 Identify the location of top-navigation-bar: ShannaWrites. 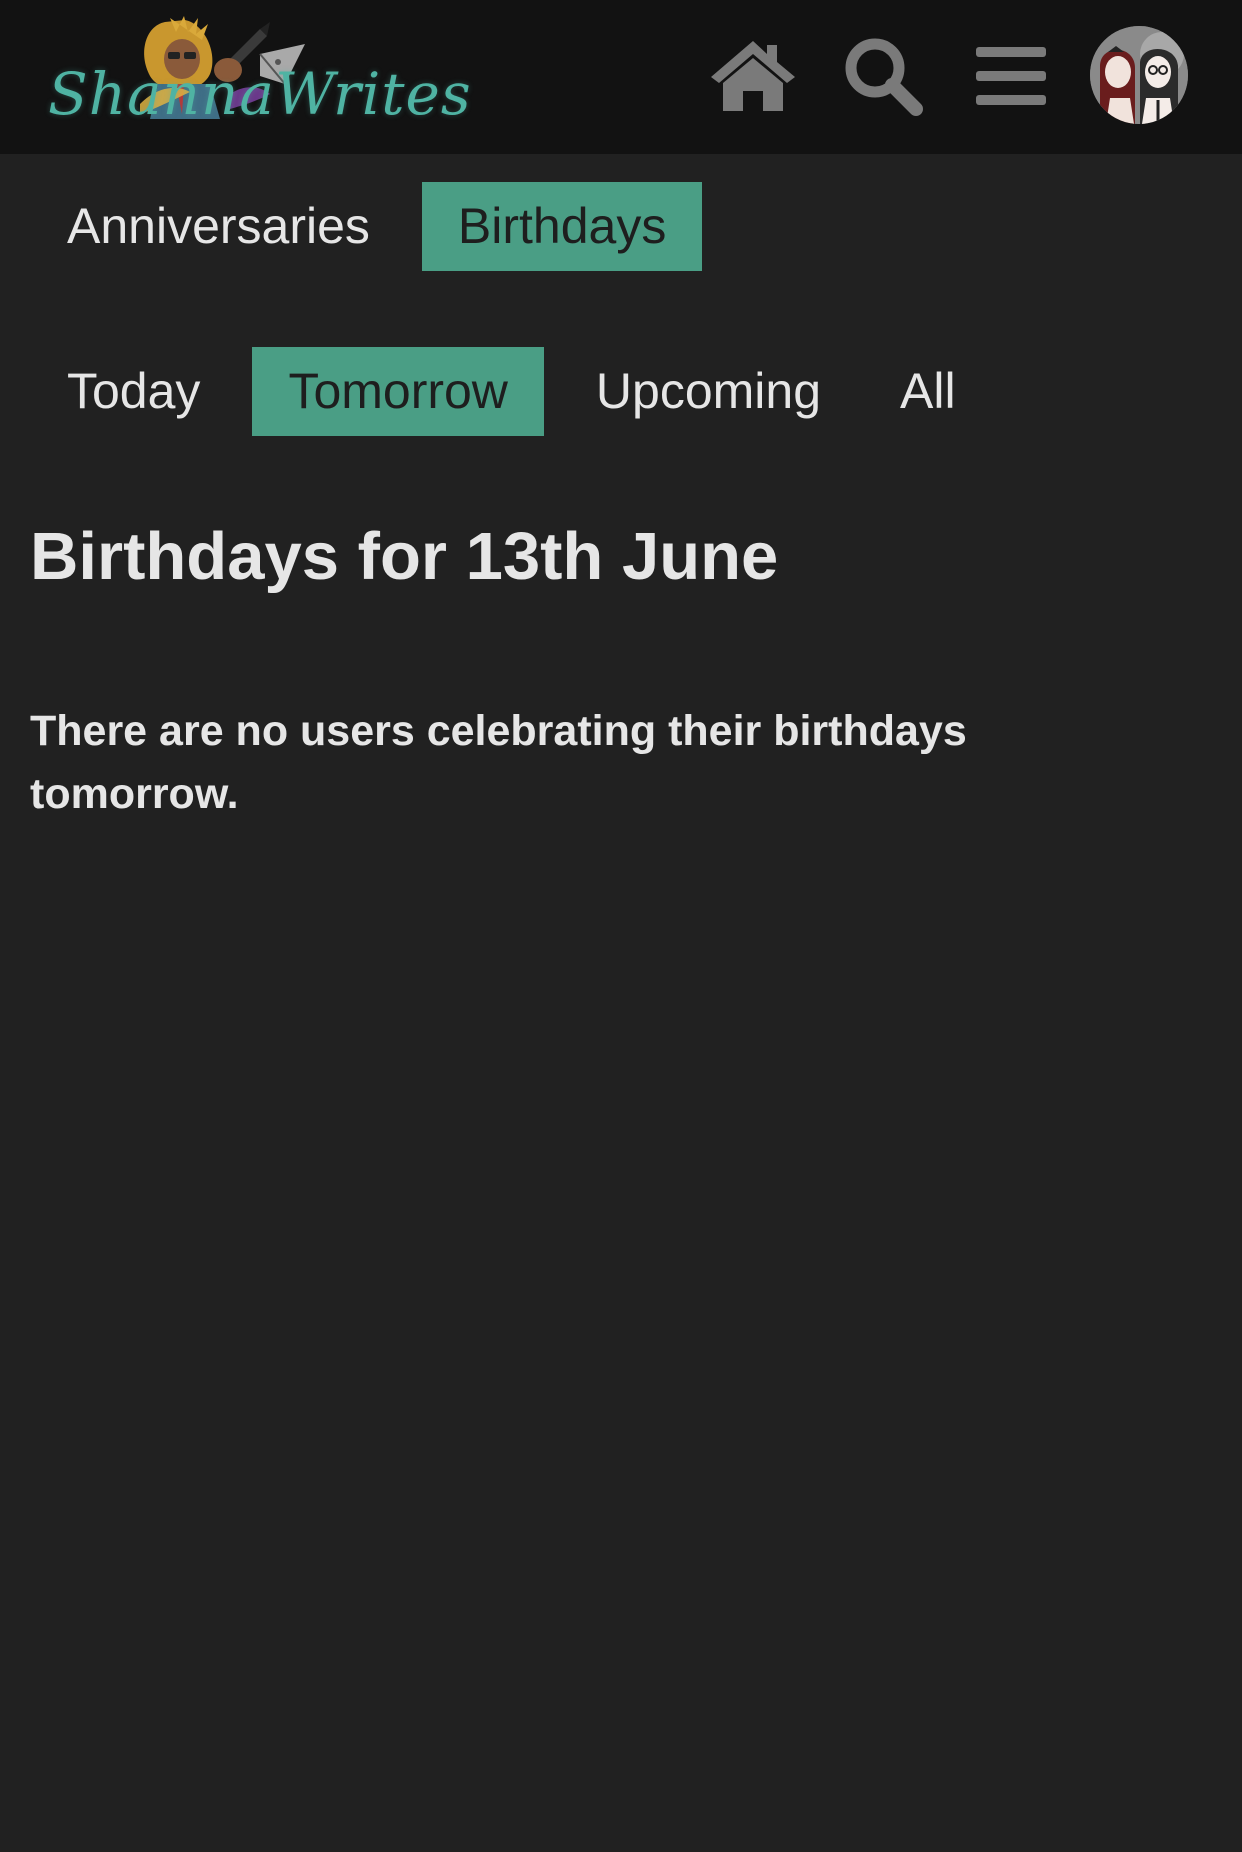
(621, 77).